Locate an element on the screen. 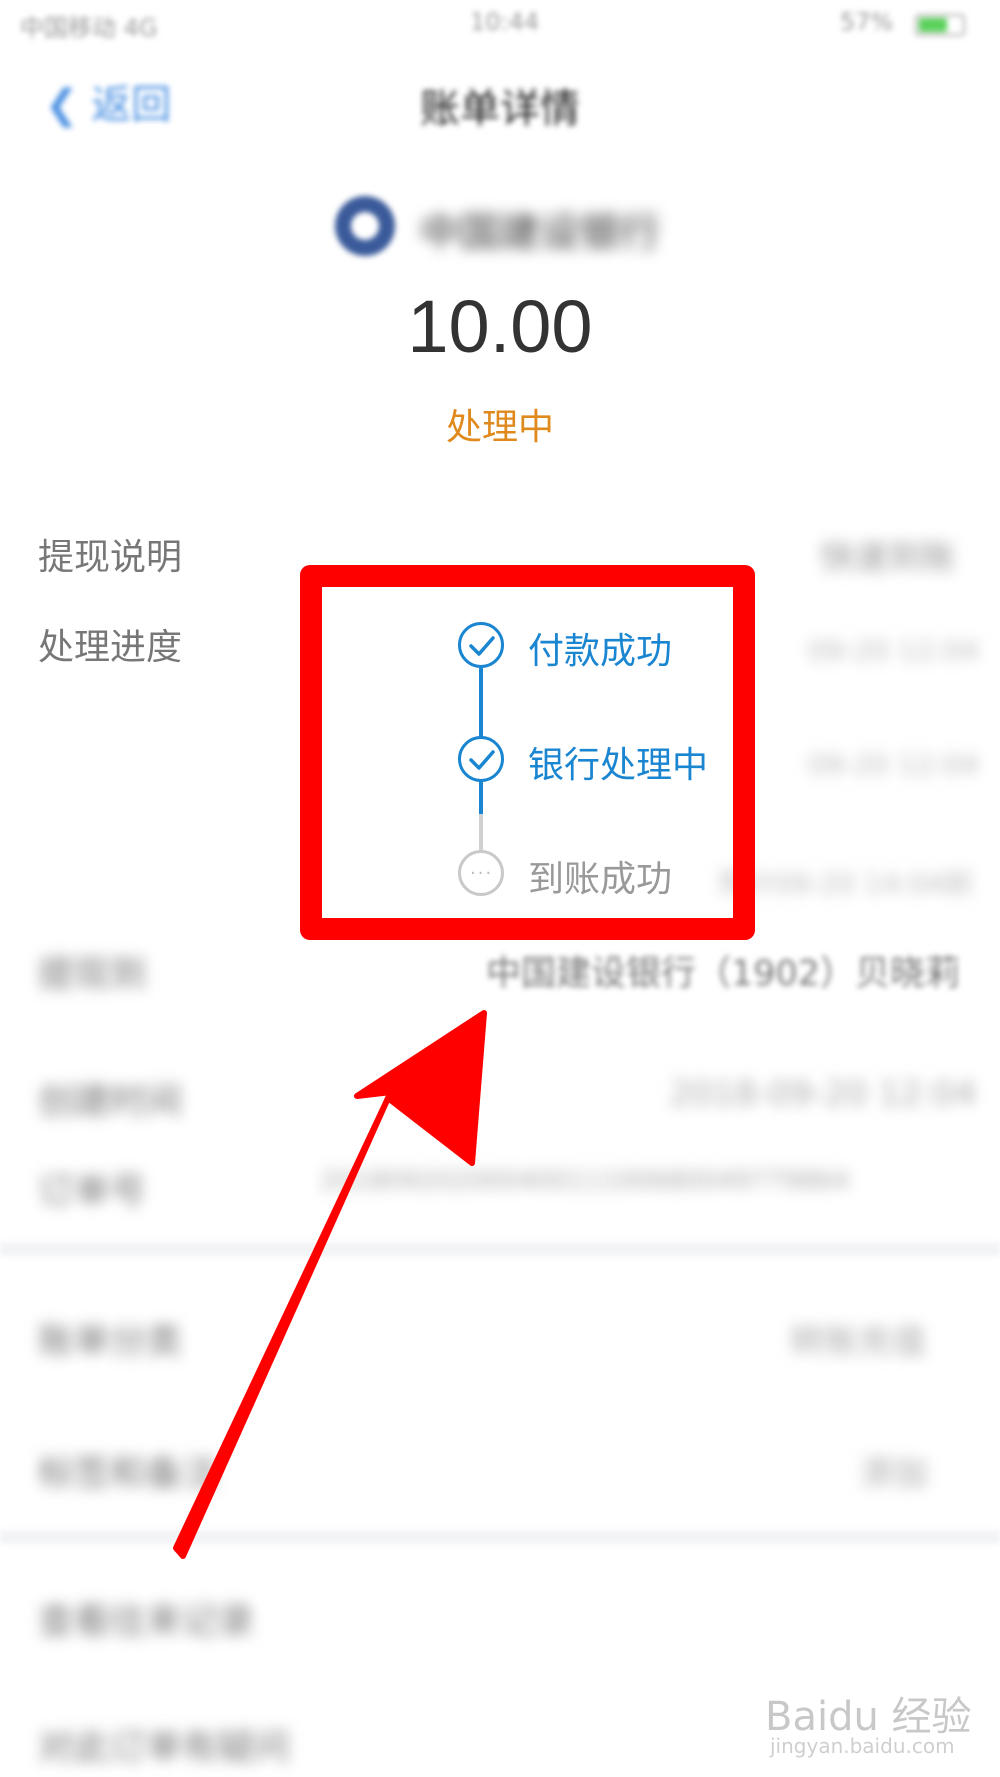  amount: 10.00 is located at coordinates (500, 326).